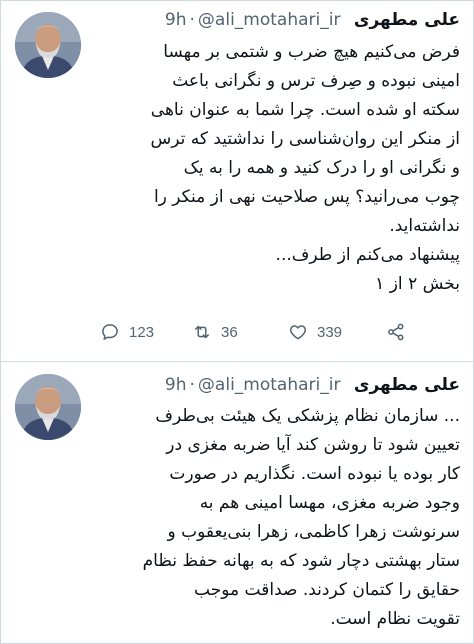  I want to click on retweet-button: 36, so click(215, 332).